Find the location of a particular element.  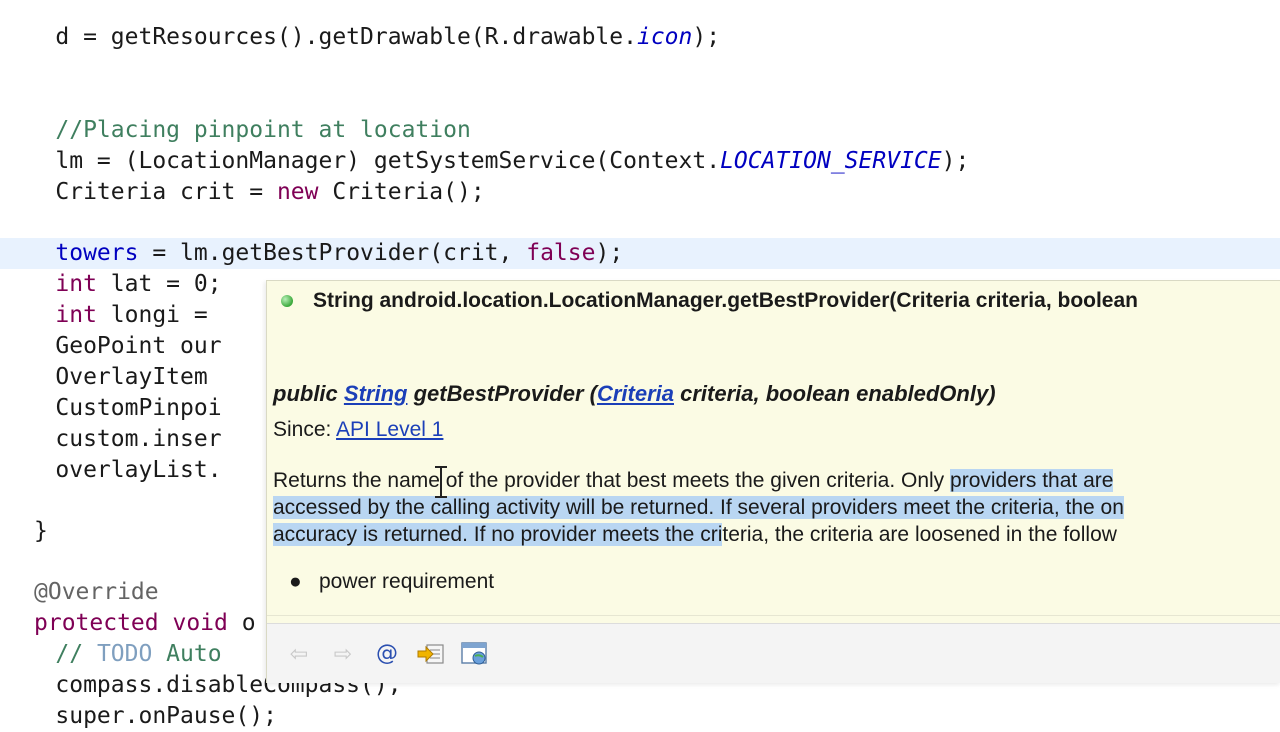

since-line: Since: API Level 1 is located at coordinates (358, 429).